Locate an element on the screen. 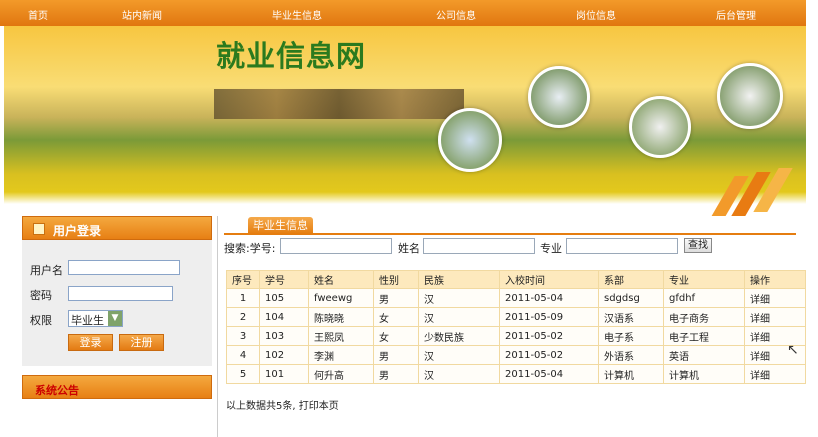 This screenshot has height=437, width=818. column-header: 入校时间 is located at coordinates (549, 279).